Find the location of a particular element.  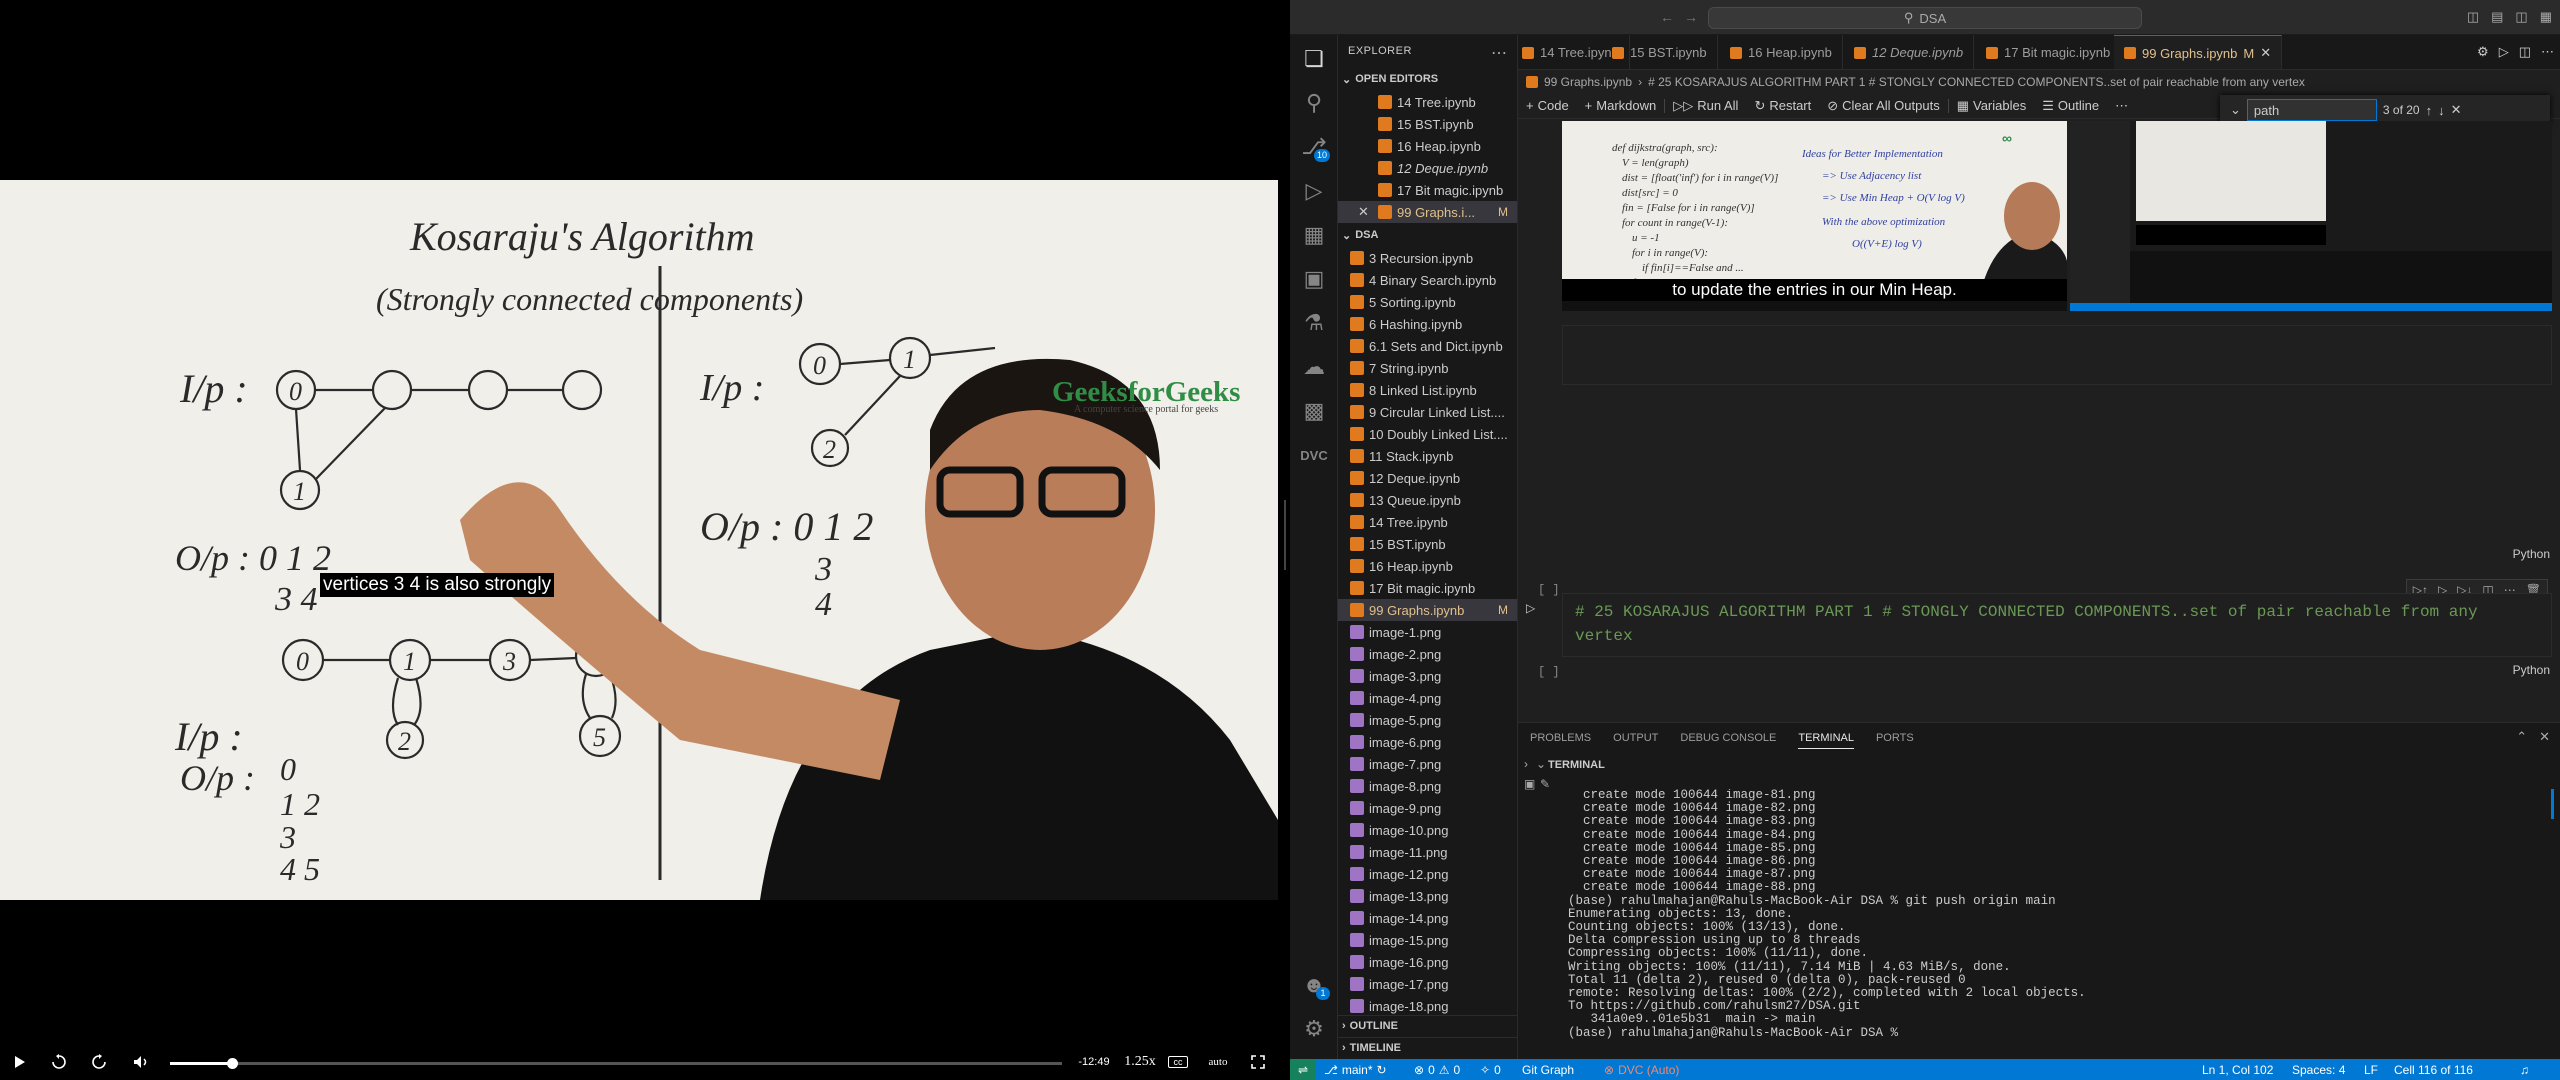

image-file-item: image-7.png is located at coordinates (1427, 764).